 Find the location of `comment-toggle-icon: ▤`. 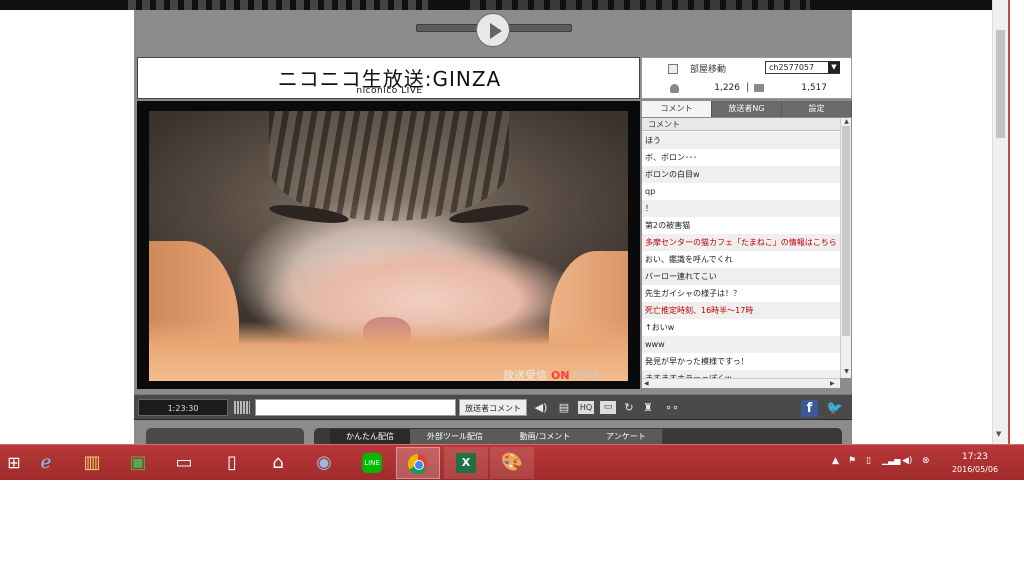

comment-toggle-icon: ▤ is located at coordinates (564, 407).